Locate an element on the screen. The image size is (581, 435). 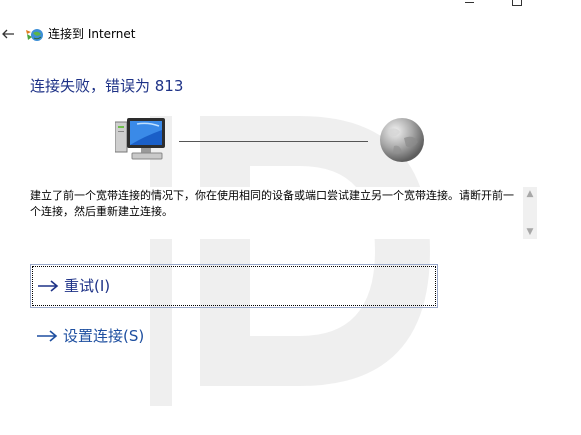
back-arrow-icon is located at coordinates (8, 34).